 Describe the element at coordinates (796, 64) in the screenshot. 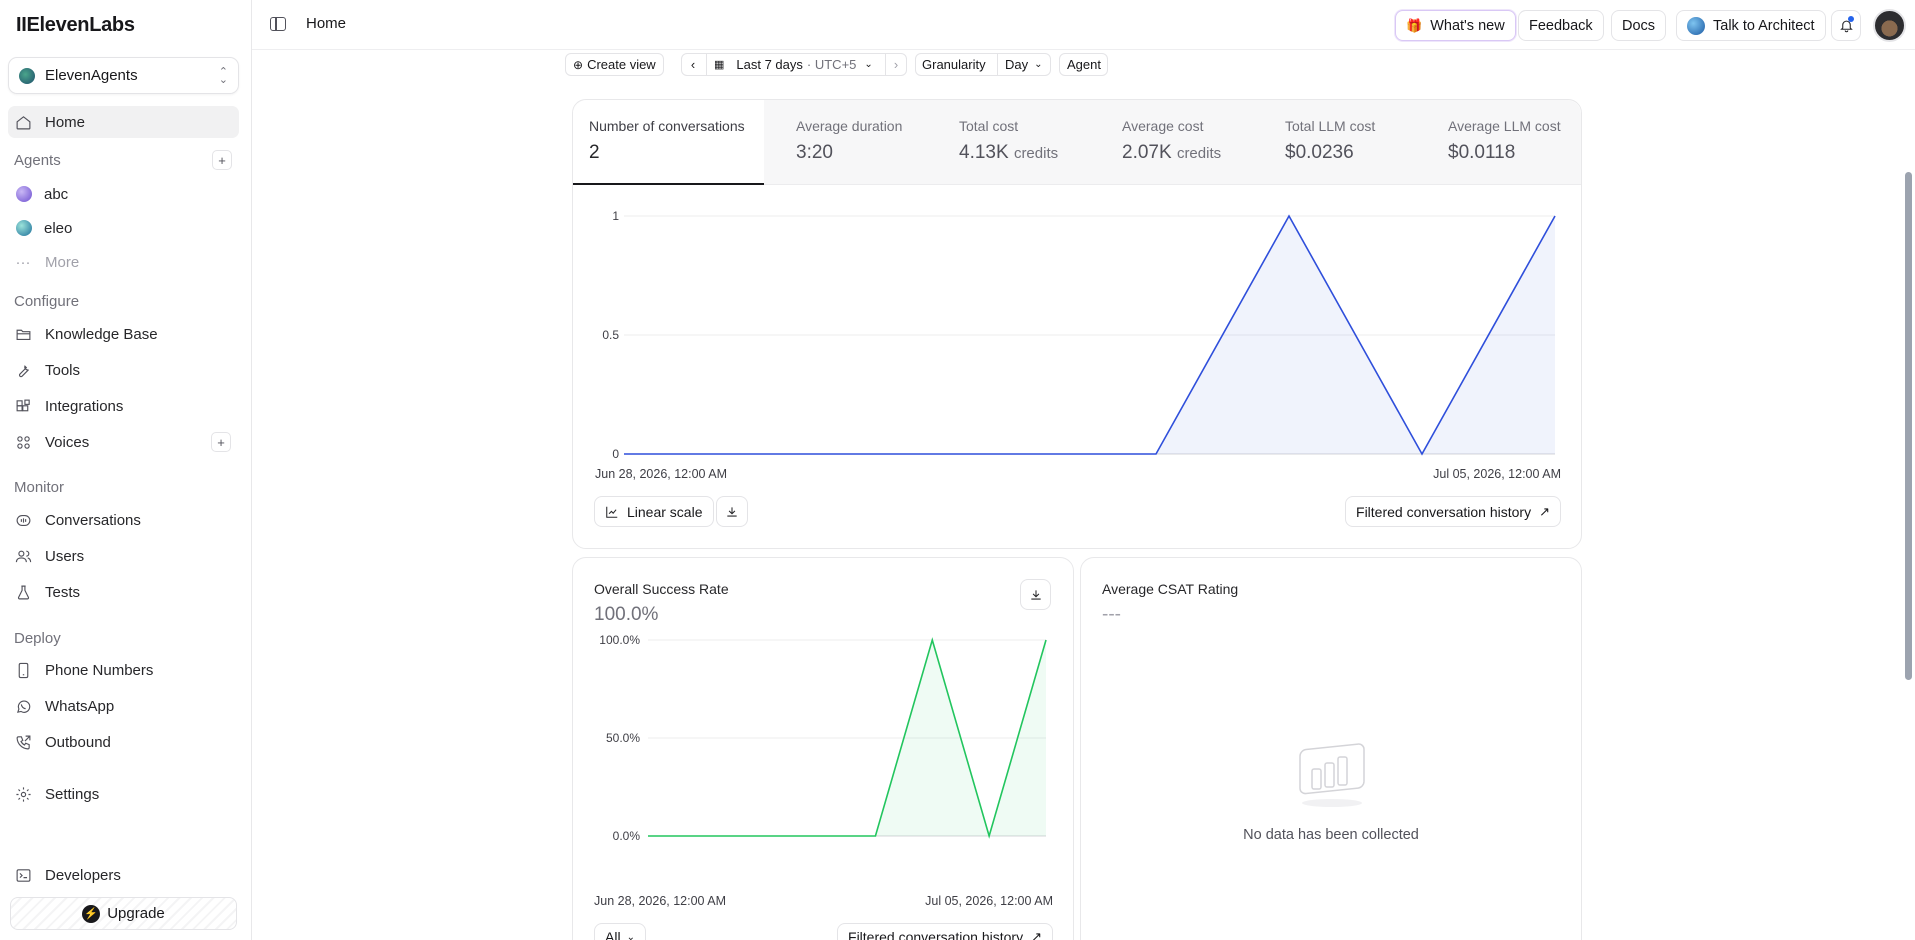

I see `date-range-select: ▦ Last 7 days · UTC+5 ⌄` at that location.